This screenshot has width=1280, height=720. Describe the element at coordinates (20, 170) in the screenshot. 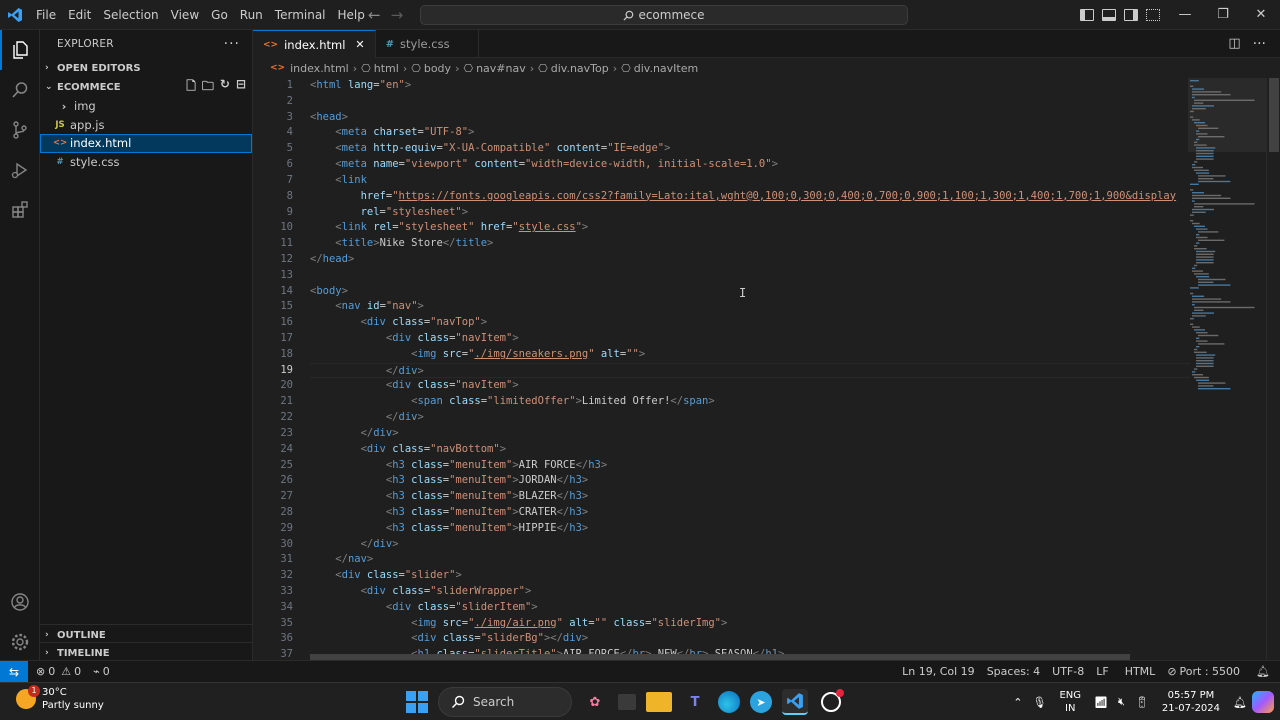

I see `run-debug-icon` at that location.